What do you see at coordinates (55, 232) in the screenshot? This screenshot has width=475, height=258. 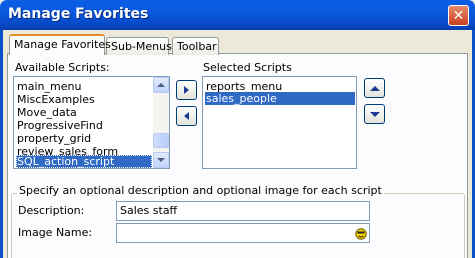 I see `image-name-label: Image Name:` at bounding box center [55, 232].